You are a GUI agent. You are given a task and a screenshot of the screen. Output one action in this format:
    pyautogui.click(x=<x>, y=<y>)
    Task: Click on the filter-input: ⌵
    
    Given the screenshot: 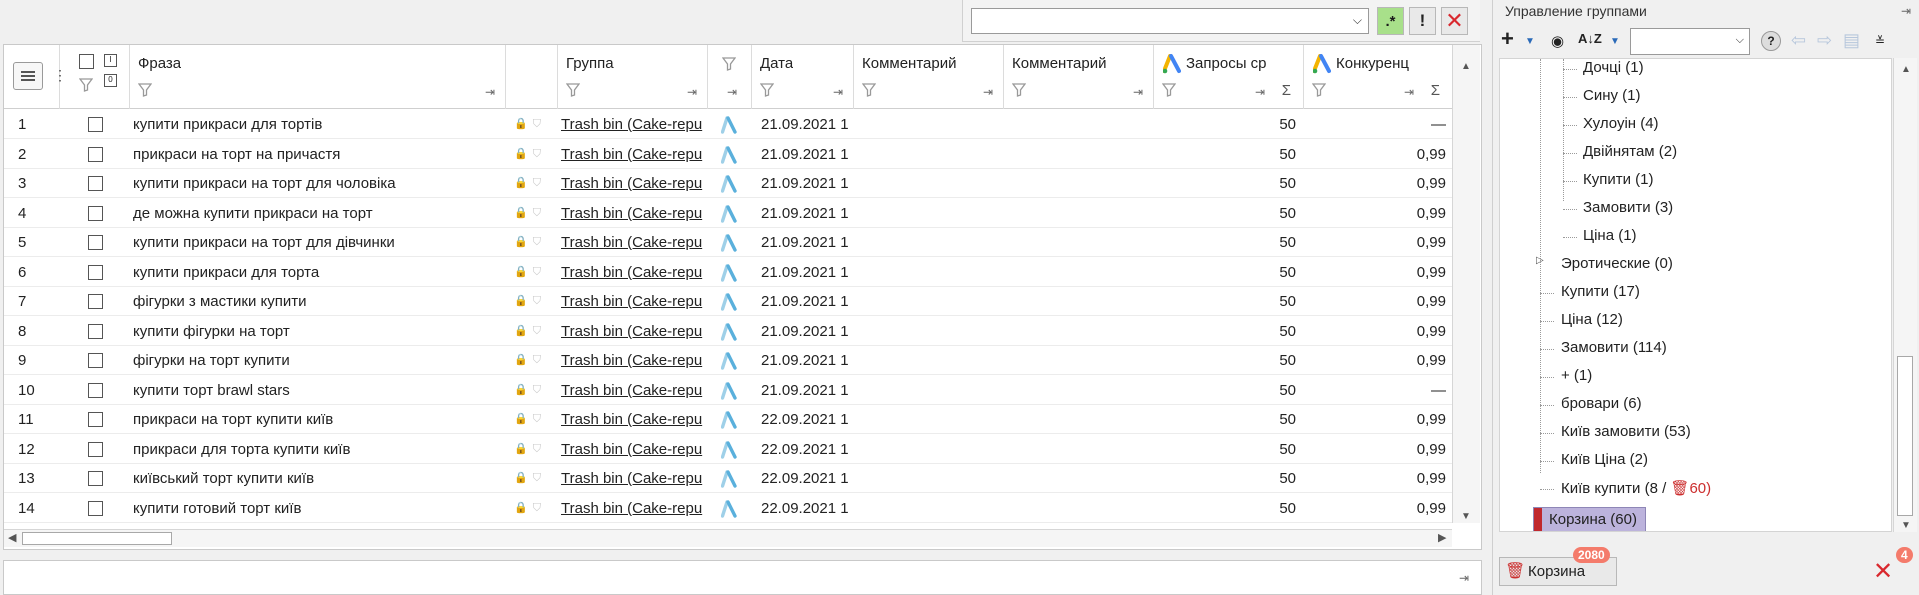 What is the action you would take?
    pyautogui.click(x=1170, y=21)
    